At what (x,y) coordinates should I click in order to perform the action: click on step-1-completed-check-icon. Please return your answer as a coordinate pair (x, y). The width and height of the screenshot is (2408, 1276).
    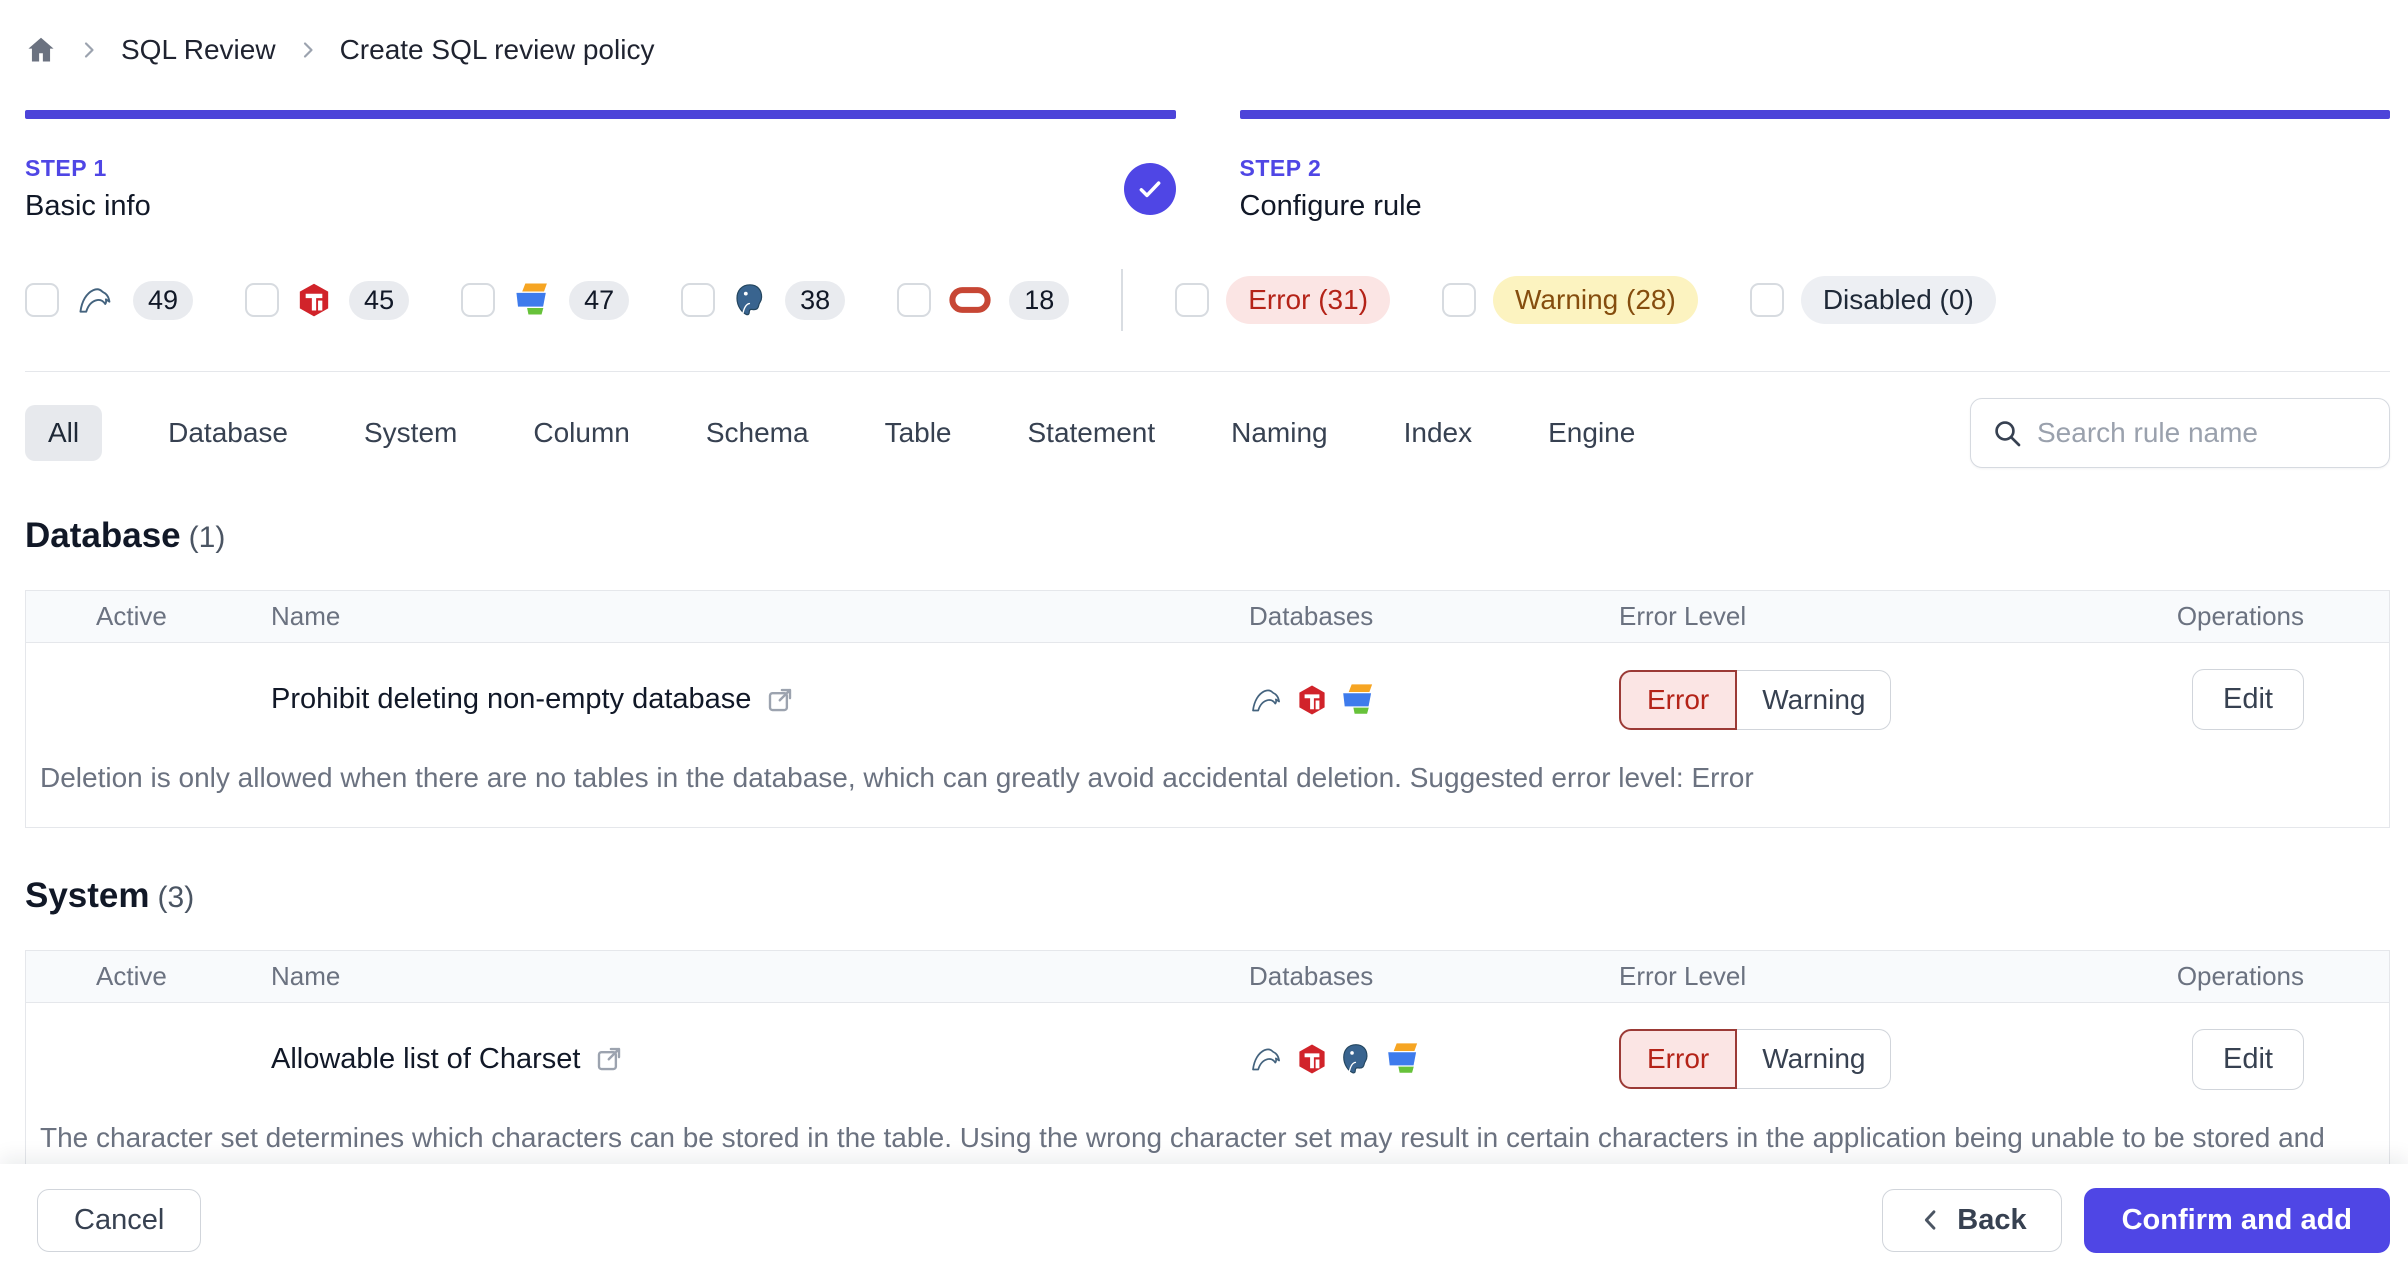
    Looking at the image, I should click on (1149, 189).